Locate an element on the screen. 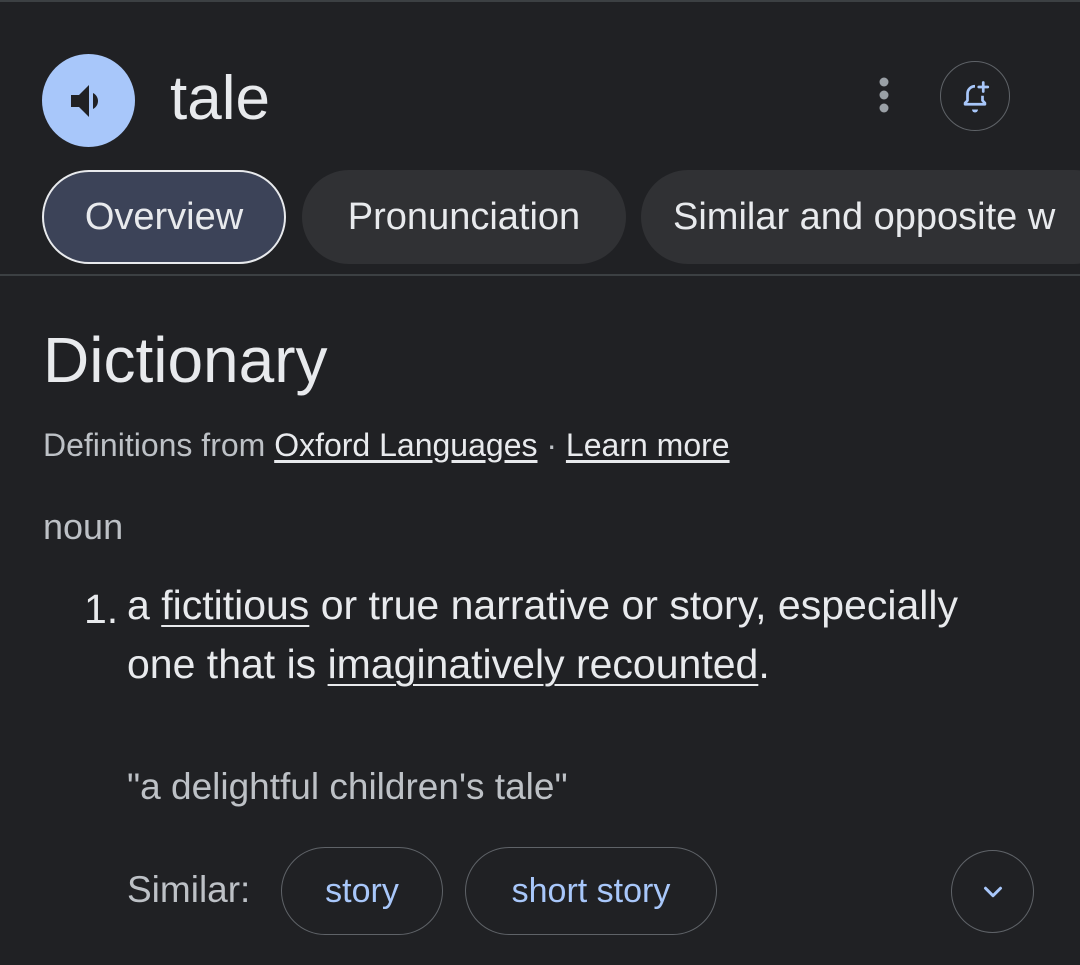  learn-more-link: Learn more is located at coordinates (648, 445).